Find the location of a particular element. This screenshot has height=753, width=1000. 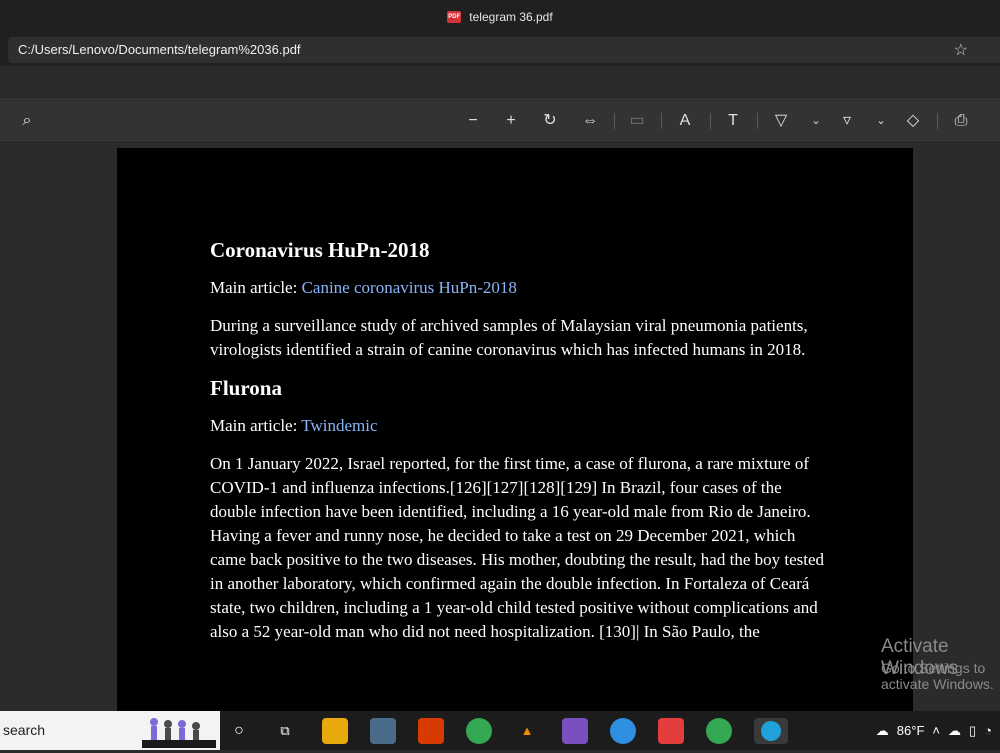

heading-coronavirus: Coronavirus HuPn-2018 is located at coordinates (320, 250).